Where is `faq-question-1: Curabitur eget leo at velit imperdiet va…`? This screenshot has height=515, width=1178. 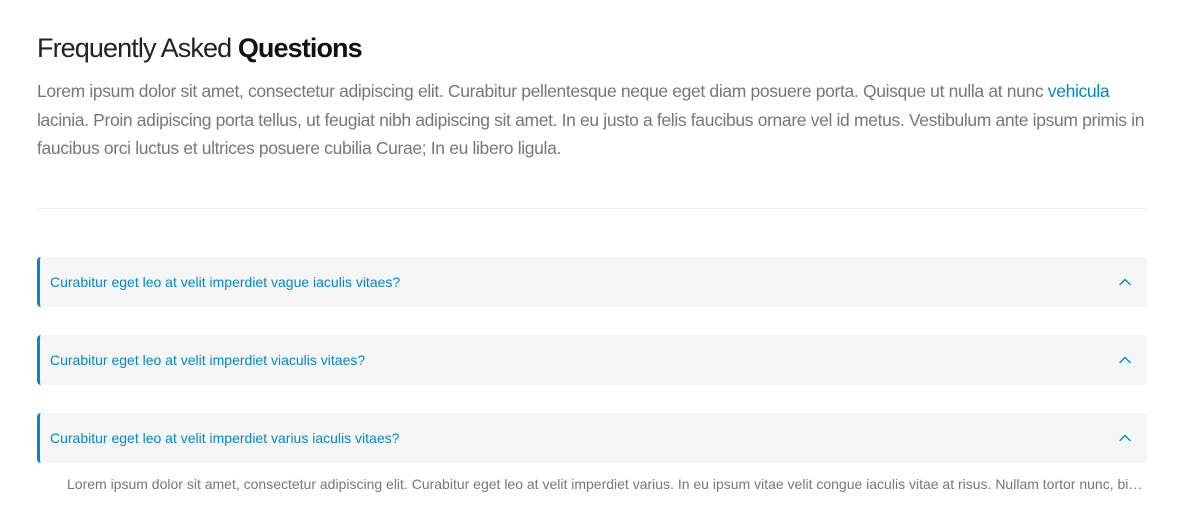
faq-question-1: Curabitur eget leo at velit imperdiet va… is located at coordinates (225, 282).